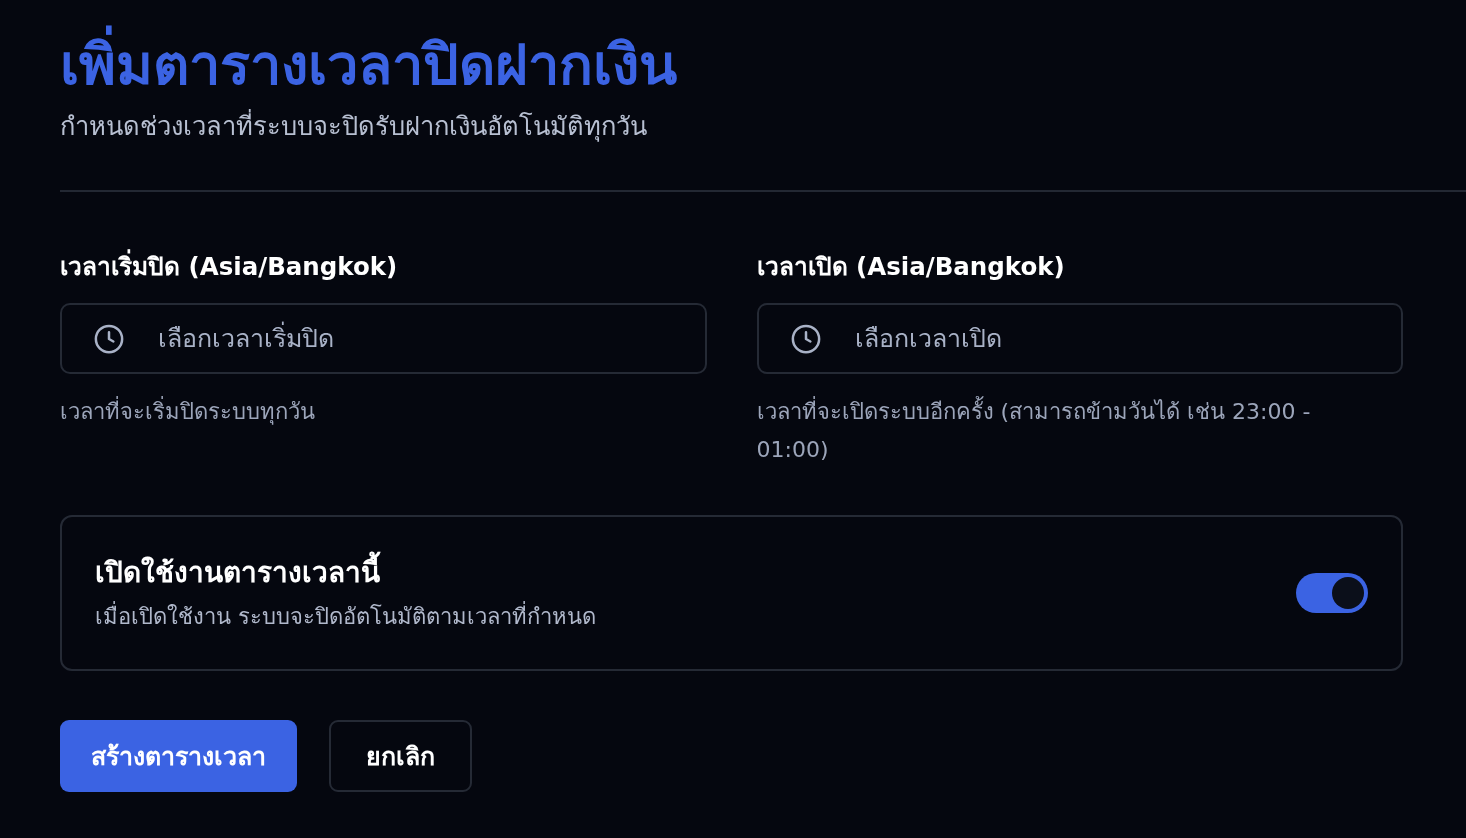 The height and width of the screenshot is (838, 1466). I want to click on page-subtitle: กำหนดช่วงเวลาที่ระบบจะปิดรับฝากเงินอัตโนมัติทุกวัน, so click(354, 126).